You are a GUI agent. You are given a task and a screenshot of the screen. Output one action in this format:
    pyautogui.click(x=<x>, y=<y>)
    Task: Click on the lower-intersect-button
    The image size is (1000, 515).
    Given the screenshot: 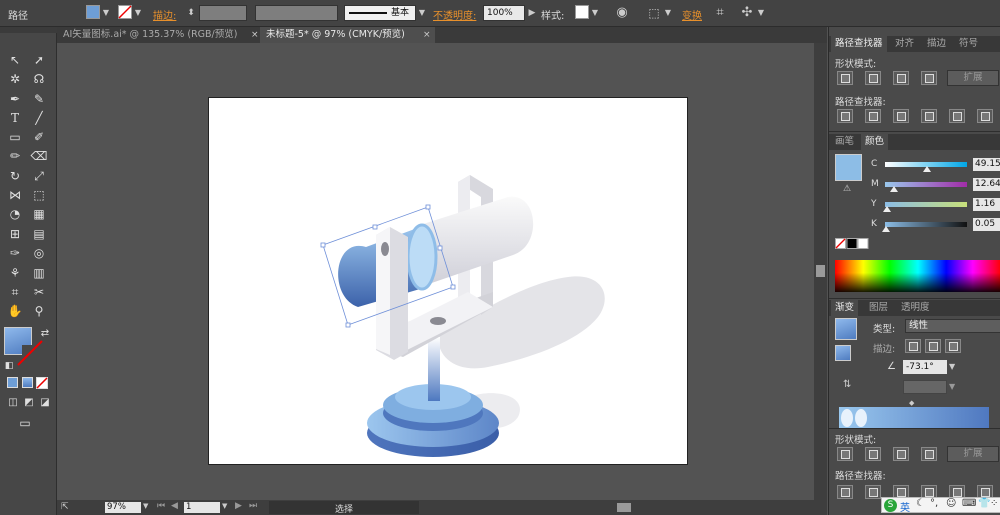 What is the action you would take?
    pyautogui.click(x=901, y=454)
    